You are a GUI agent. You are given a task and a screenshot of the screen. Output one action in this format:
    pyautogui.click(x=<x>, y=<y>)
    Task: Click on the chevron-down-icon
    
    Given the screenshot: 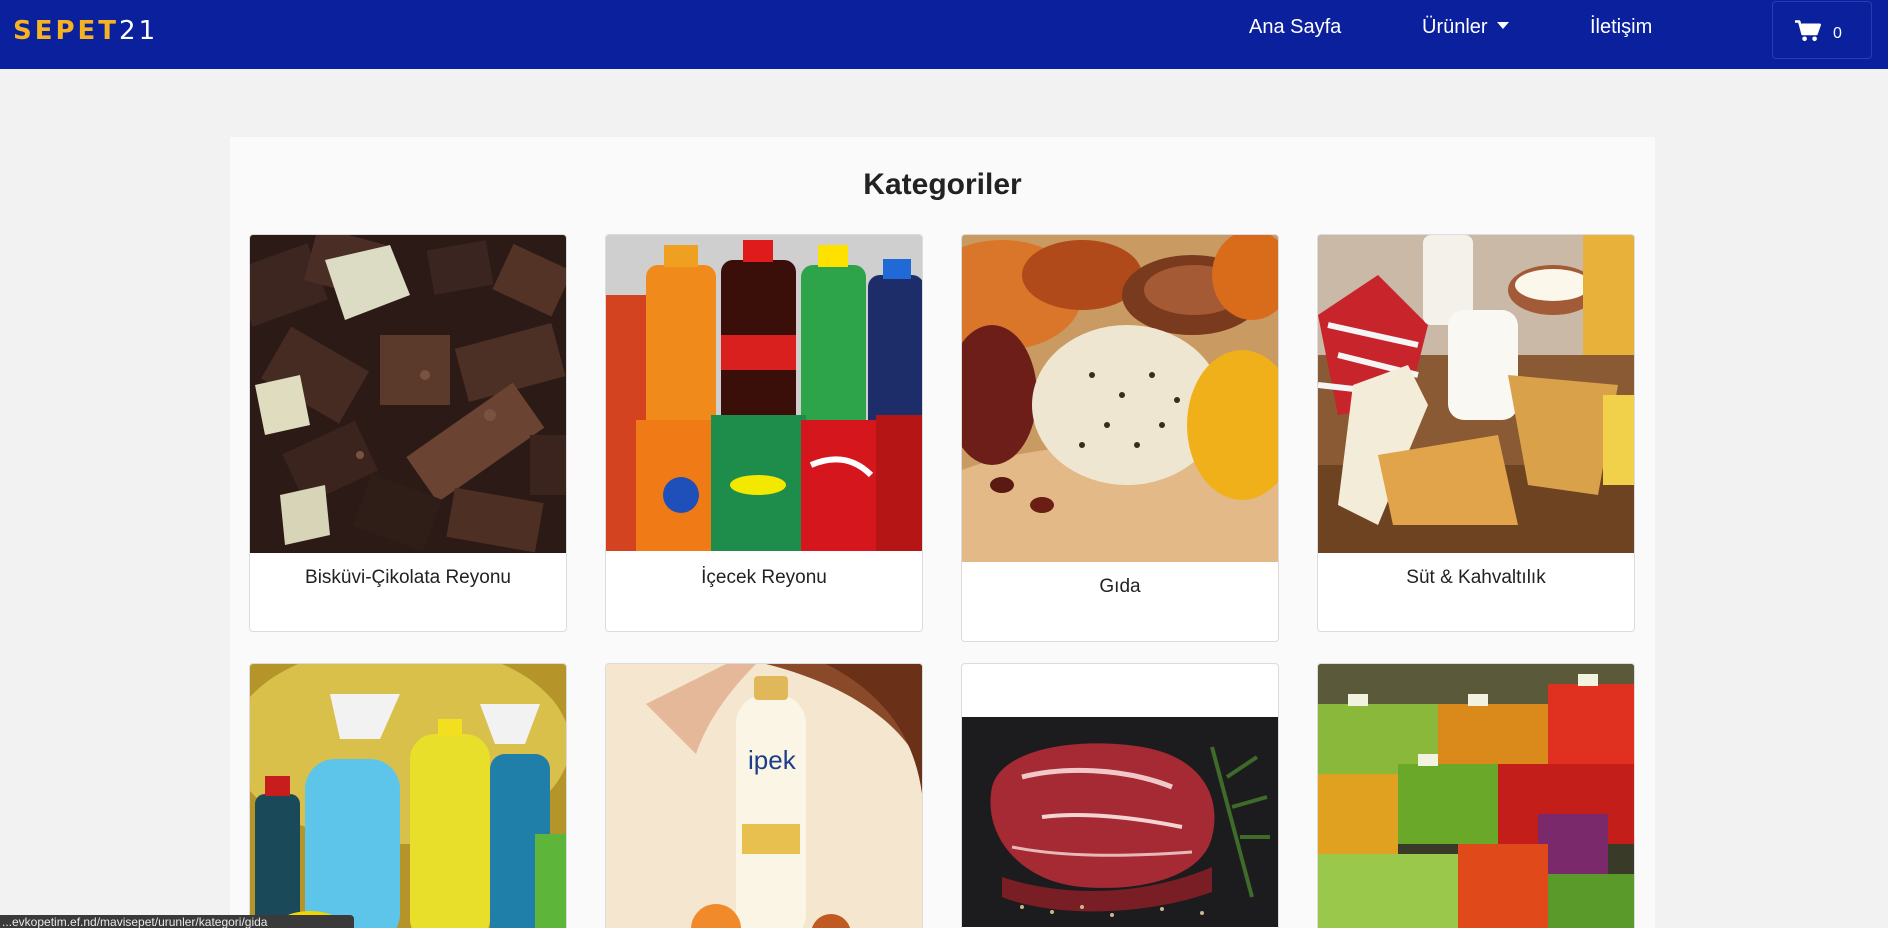 What is the action you would take?
    pyautogui.click(x=1502, y=25)
    